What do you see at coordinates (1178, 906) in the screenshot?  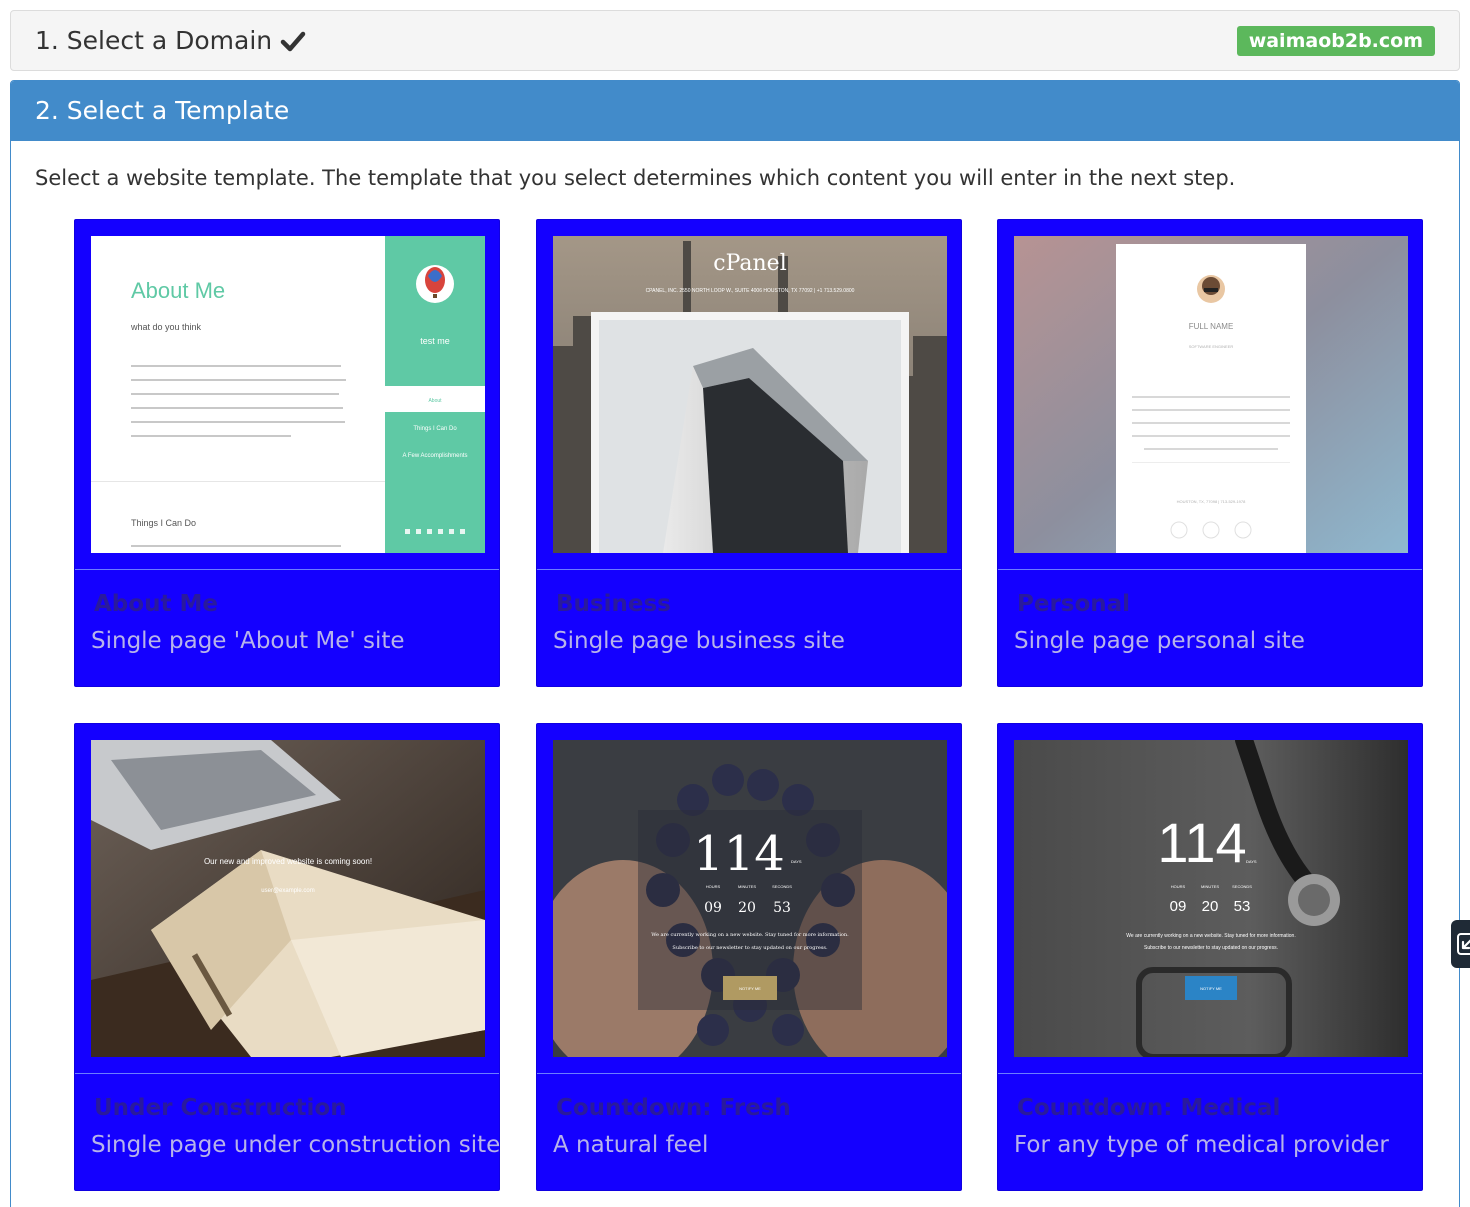 I see `medical-hours: 09` at bounding box center [1178, 906].